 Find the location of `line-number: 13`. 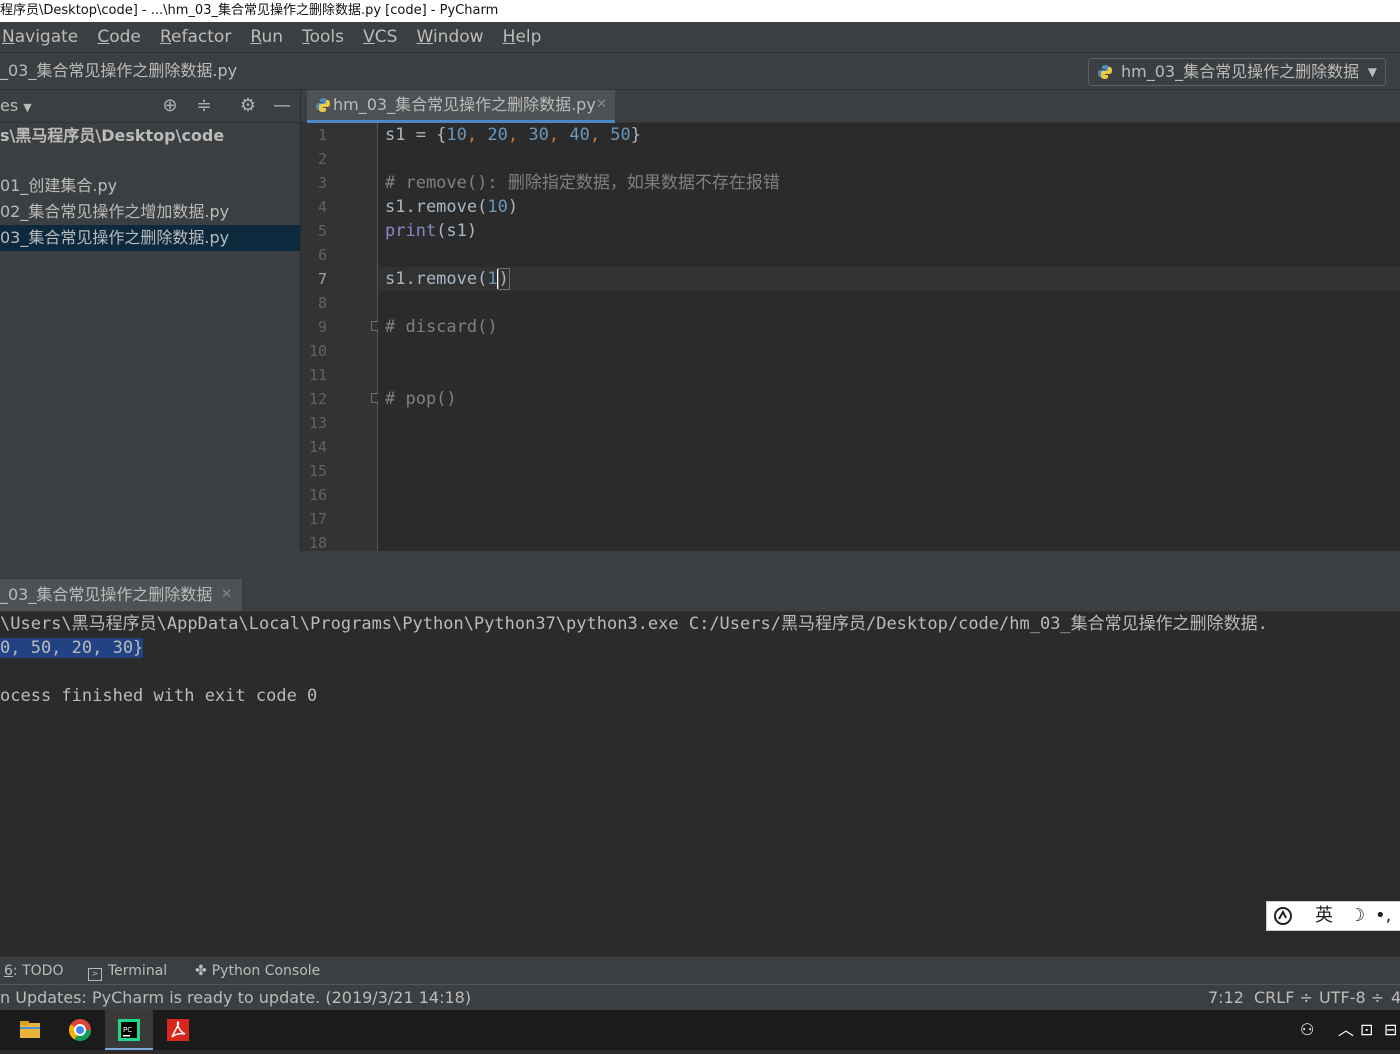

line-number: 13 is located at coordinates (317, 423).